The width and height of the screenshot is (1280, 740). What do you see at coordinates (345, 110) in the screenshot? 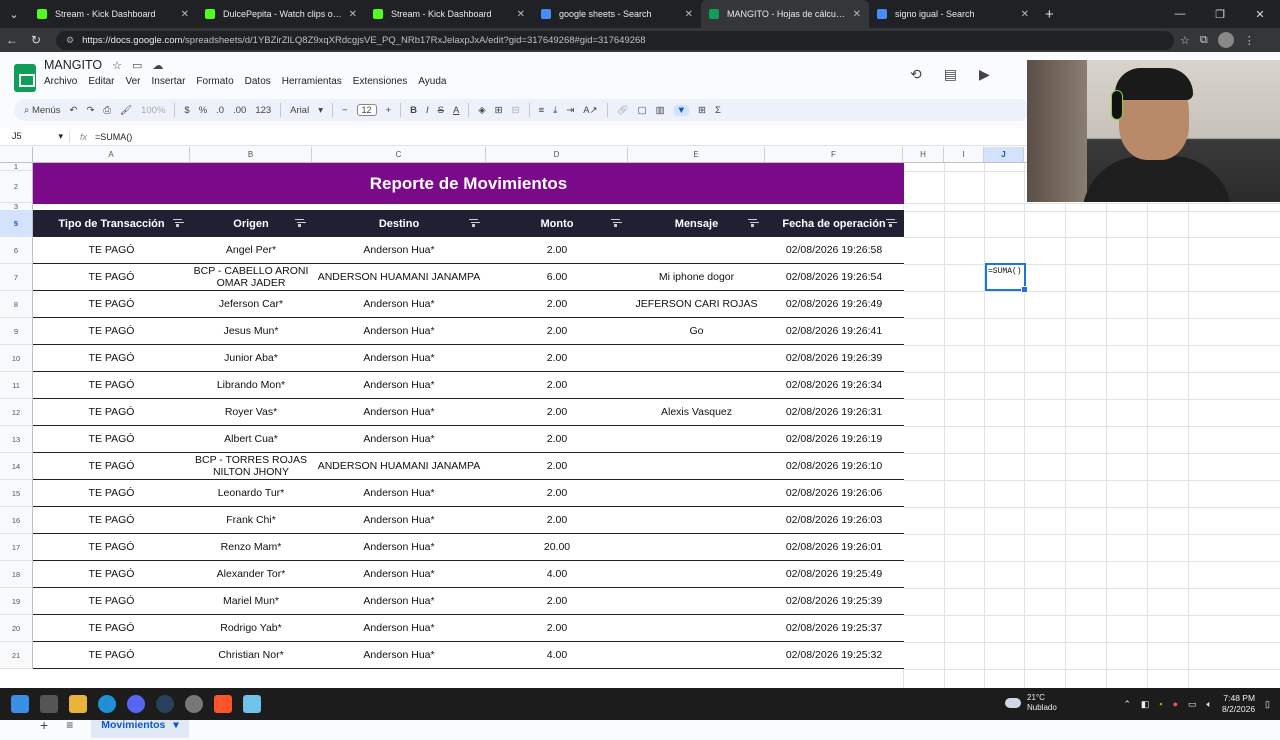
I see `font-size-decrease-icon: −` at bounding box center [345, 110].